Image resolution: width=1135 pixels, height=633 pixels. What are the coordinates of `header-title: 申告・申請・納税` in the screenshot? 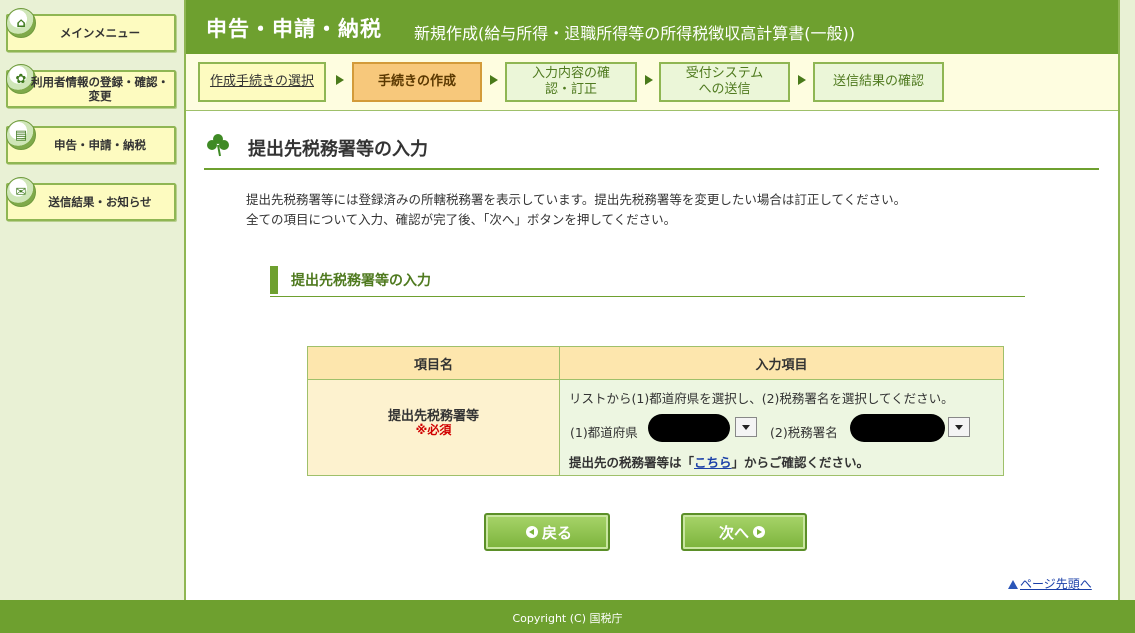 It's located at (294, 29).